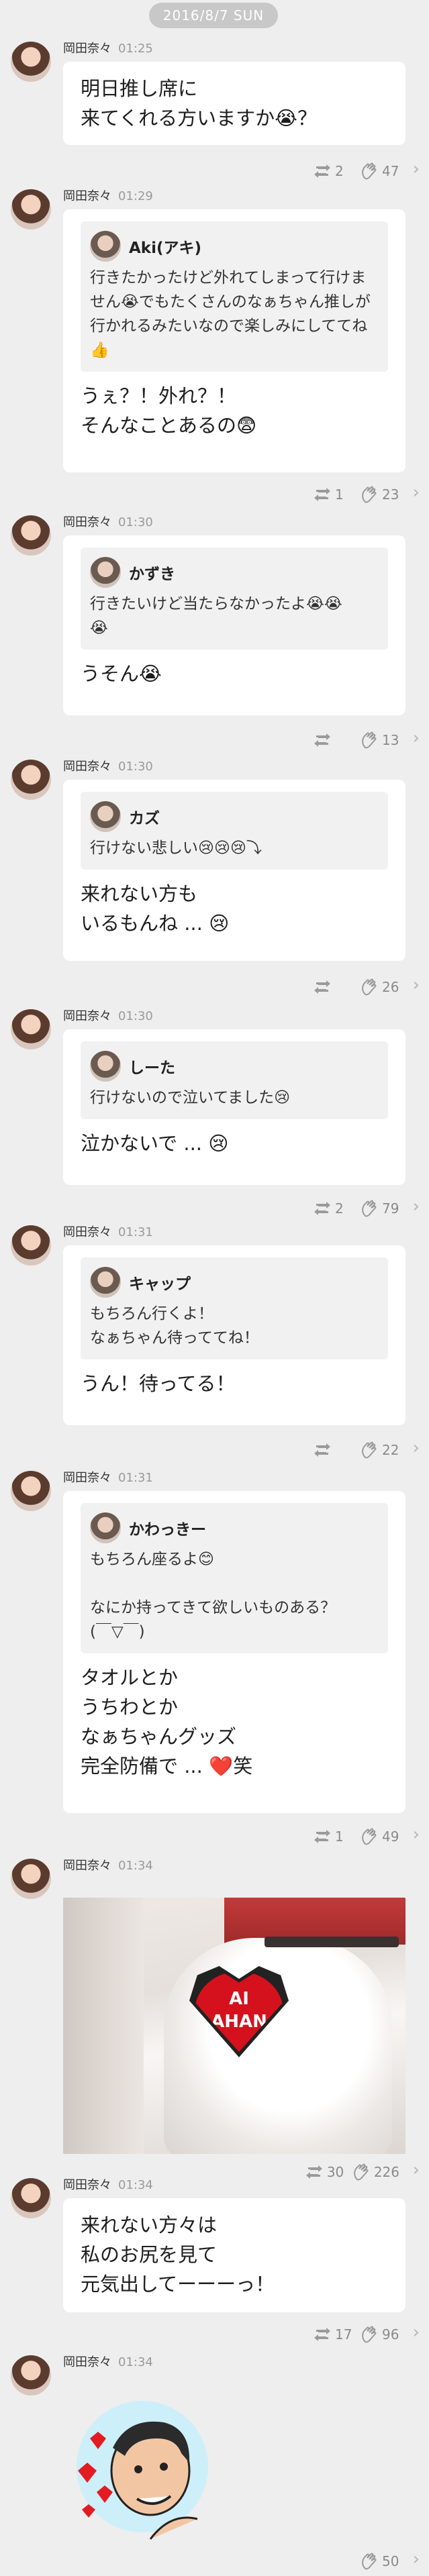 Image resolution: width=429 pixels, height=2576 pixels. I want to click on clap-button: 22, so click(379, 1450).